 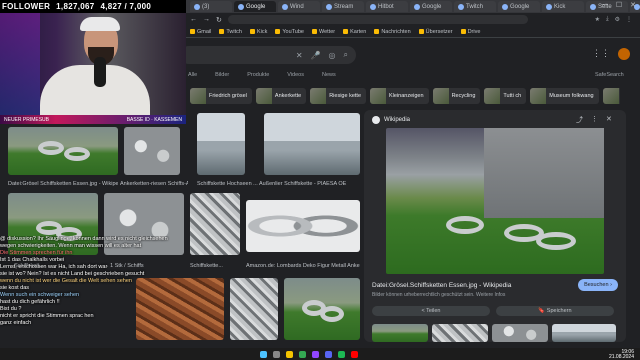 I want to click on follower-label: FOLLOWER, so click(x=26, y=6).